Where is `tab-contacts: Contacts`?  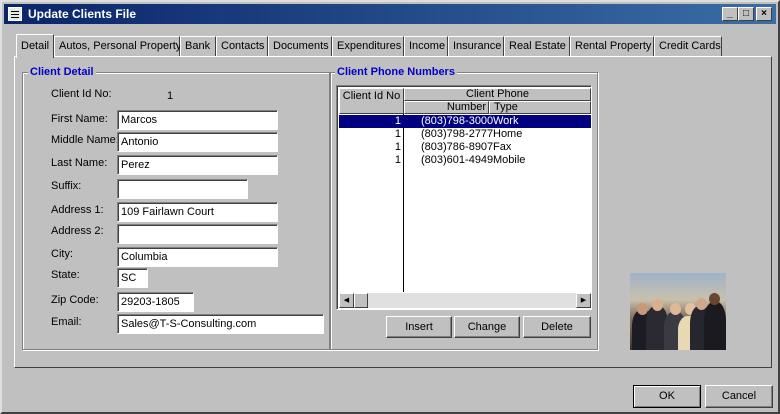
tab-contacts: Contacts is located at coordinates (242, 46).